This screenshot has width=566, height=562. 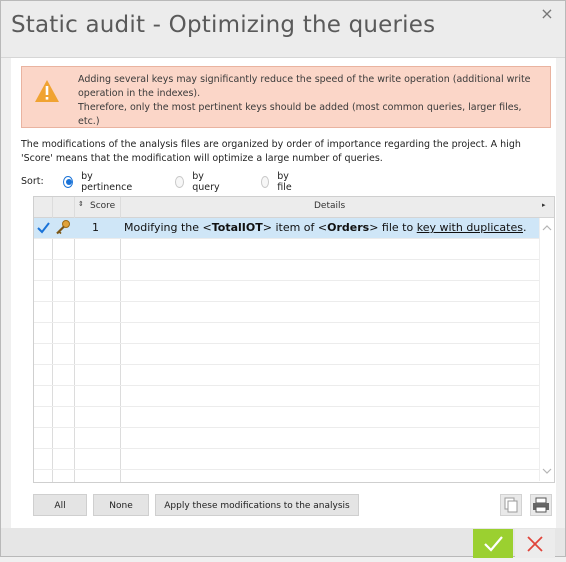 What do you see at coordinates (107, 182) in the screenshot?
I see `radio-label-pertinence: by pertinence` at bounding box center [107, 182].